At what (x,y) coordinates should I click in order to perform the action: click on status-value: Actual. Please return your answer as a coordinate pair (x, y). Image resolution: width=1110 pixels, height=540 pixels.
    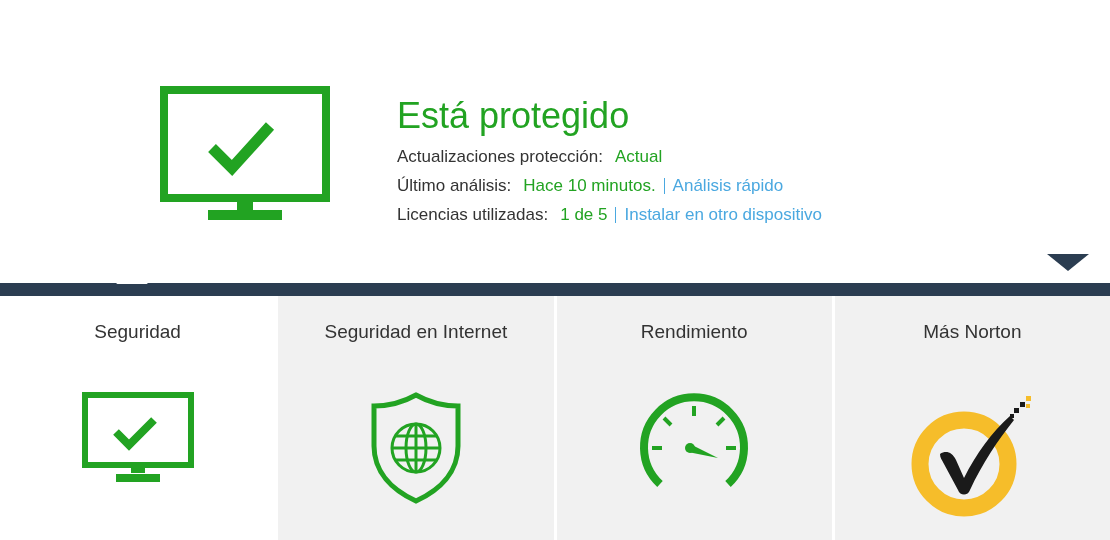
    Looking at the image, I should click on (639, 157).